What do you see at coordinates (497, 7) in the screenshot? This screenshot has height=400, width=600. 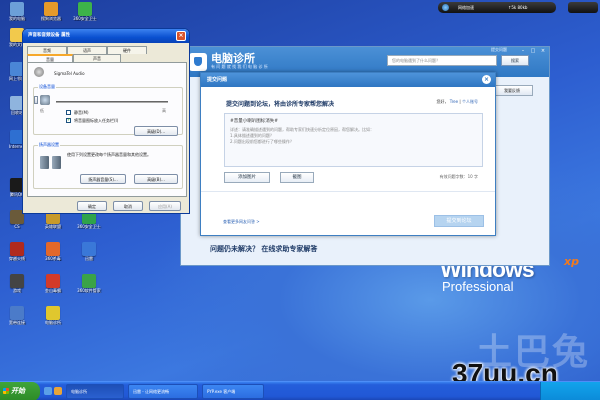 I see `network-gadget: 网络加速 ↑5k 80kb` at bounding box center [497, 7].